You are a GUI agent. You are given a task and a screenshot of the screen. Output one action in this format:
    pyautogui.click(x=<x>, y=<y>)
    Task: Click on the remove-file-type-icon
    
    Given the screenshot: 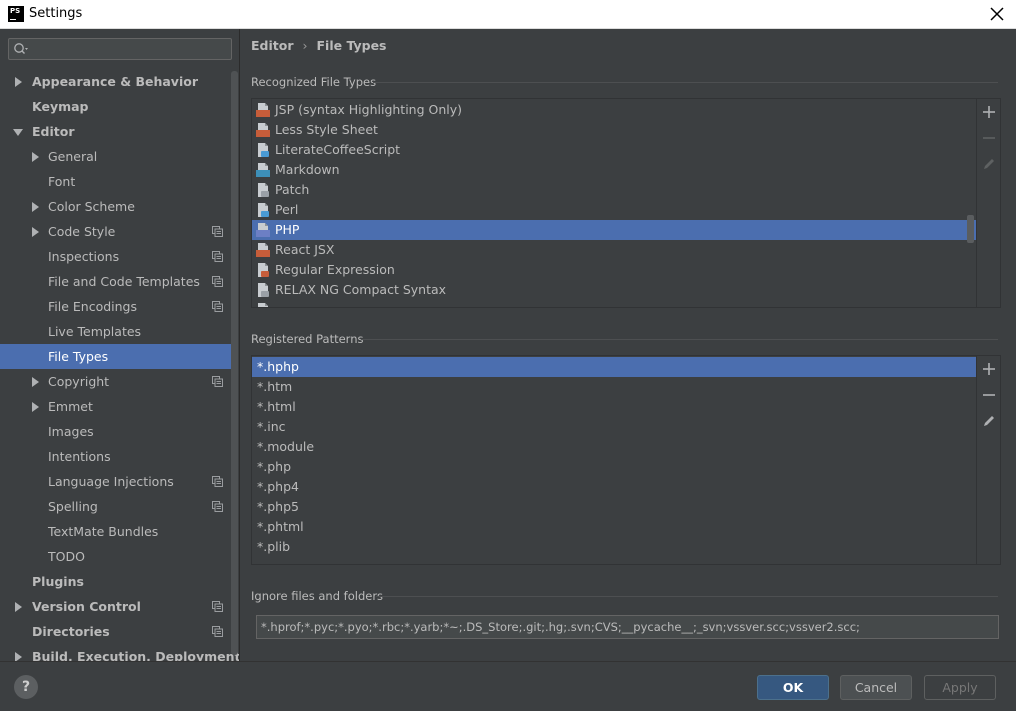 What is the action you would take?
    pyautogui.click(x=989, y=138)
    